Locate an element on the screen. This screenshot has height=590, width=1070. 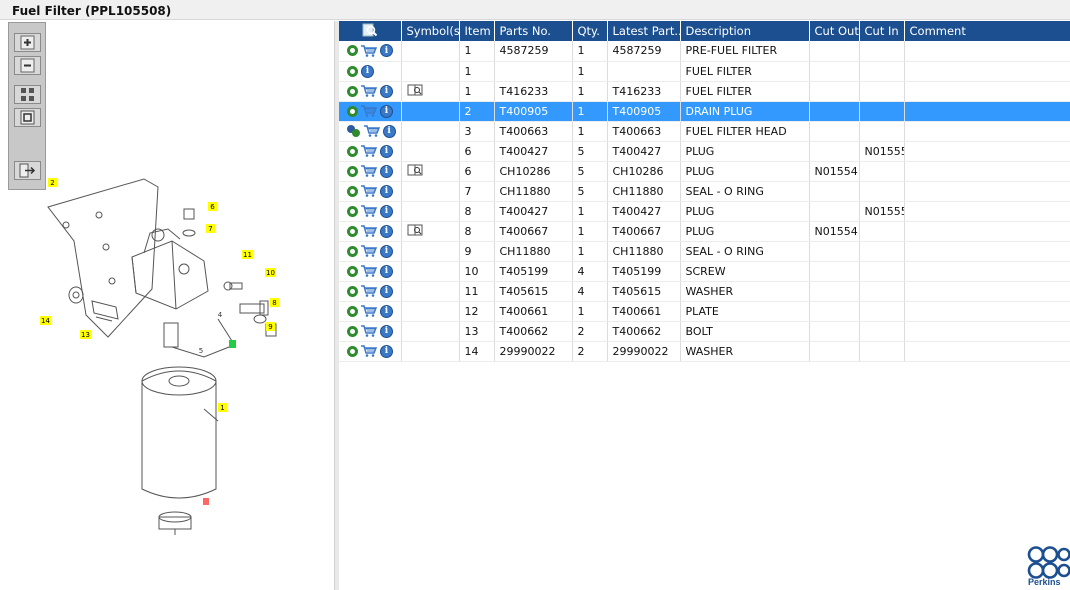
cell-cut-out: N01554 is located at coordinates (834, 231).